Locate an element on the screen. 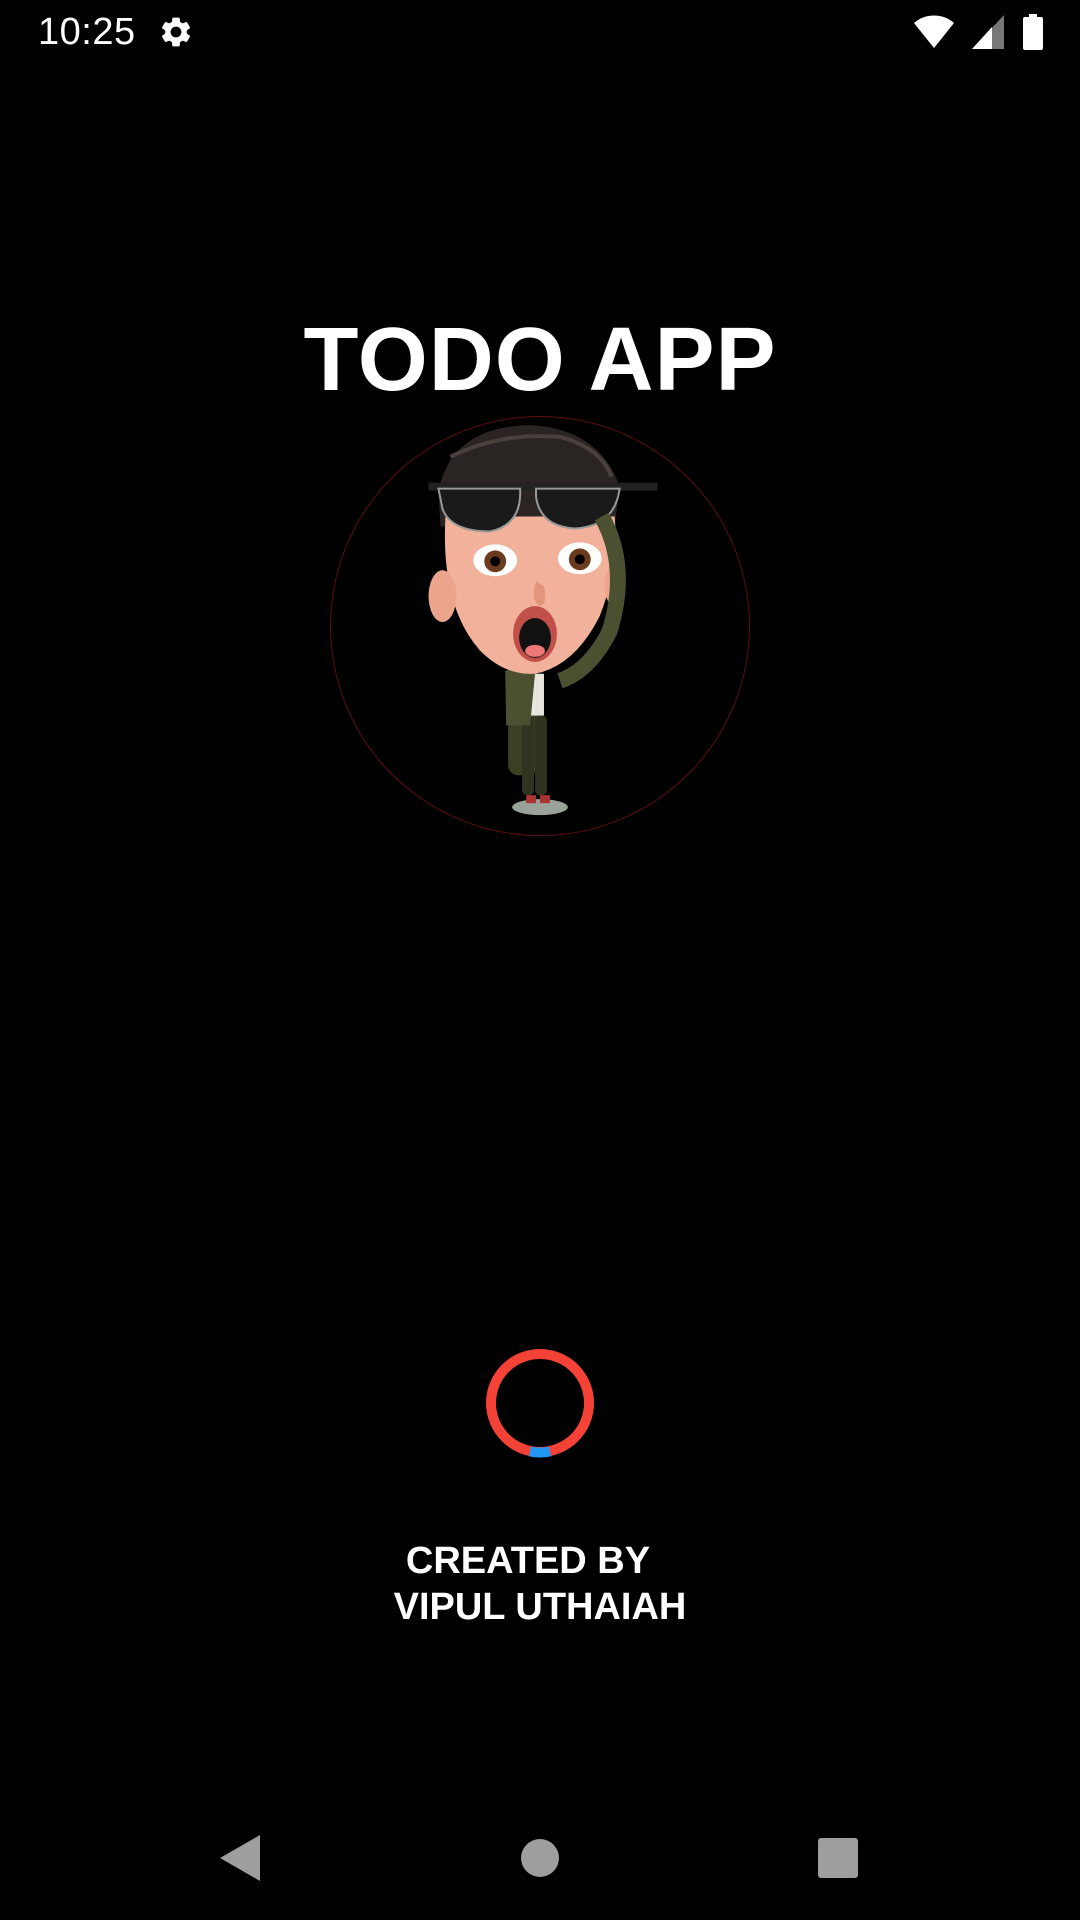  cell-signal-icon is located at coordinates (988, 32).